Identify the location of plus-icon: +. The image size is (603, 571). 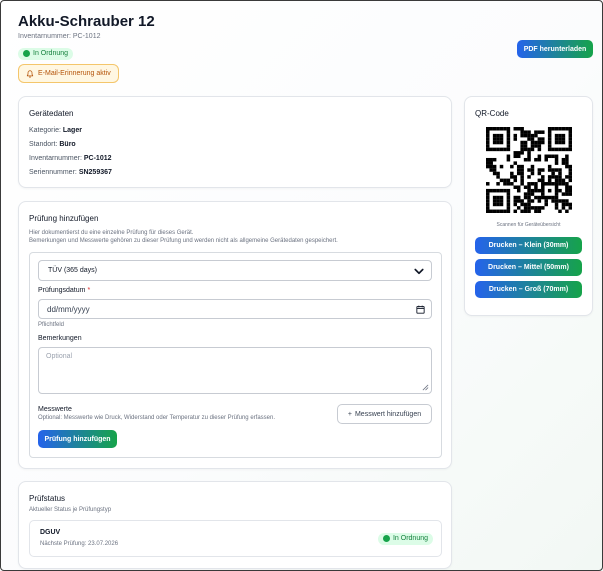
(349, 414).